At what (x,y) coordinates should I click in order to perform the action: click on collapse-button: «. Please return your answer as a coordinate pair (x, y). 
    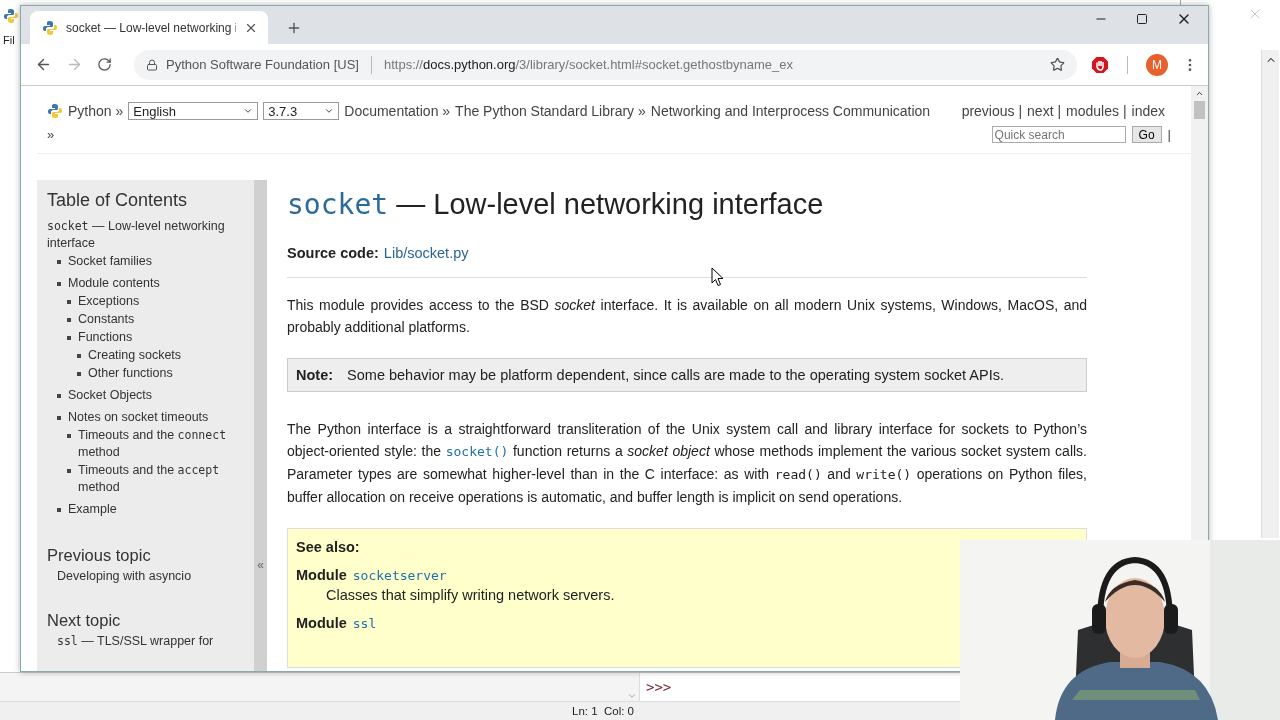
    Looking at the image, I should click on (260, 565).